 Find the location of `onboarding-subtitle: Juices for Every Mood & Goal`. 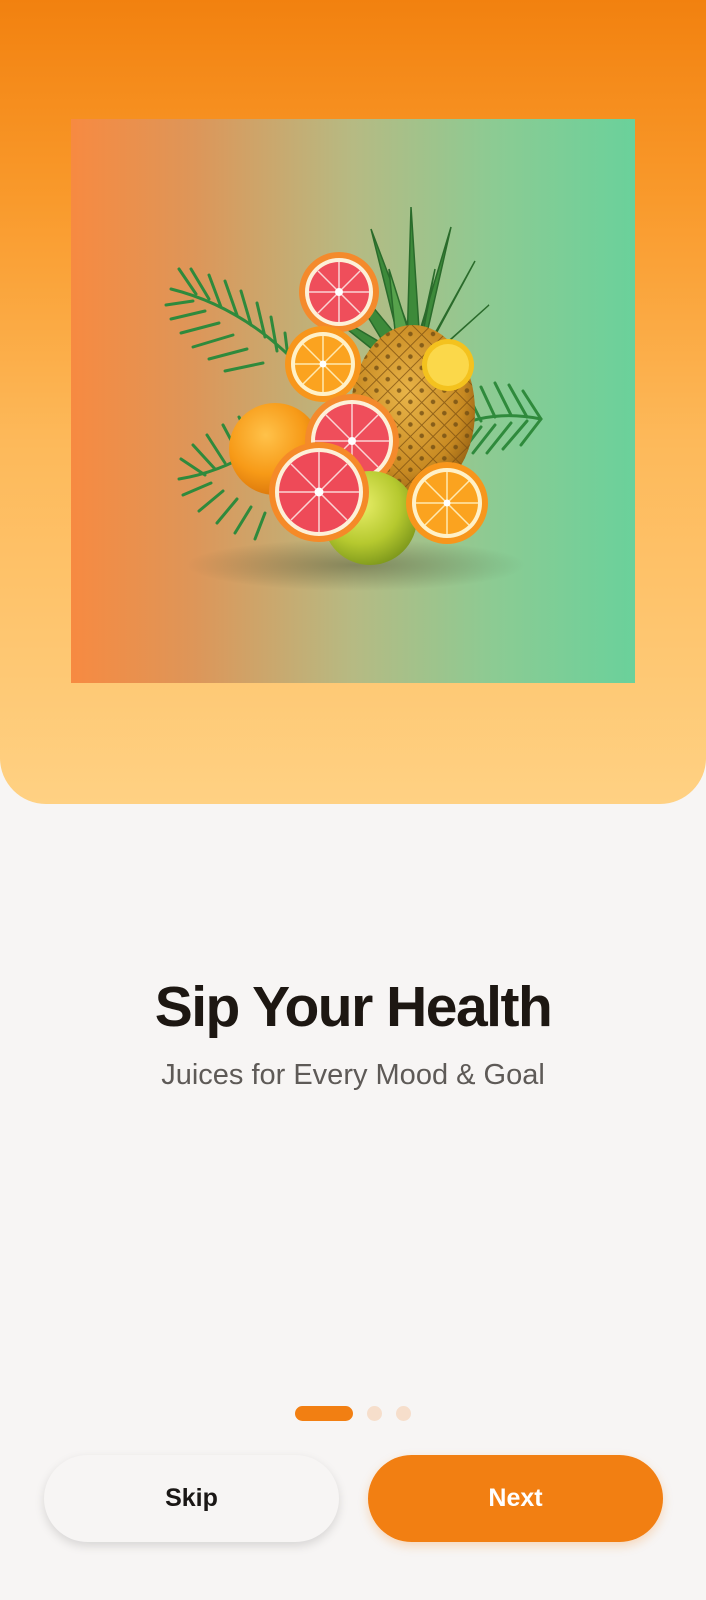

onboarding-subtitle: Juices for Every Mood & Goal is located at coordinates (353, 1075).